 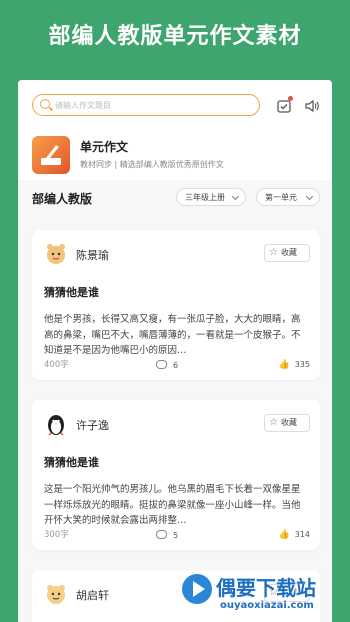 I want to click on essay-logo-icon, so click(x=51, y=155).